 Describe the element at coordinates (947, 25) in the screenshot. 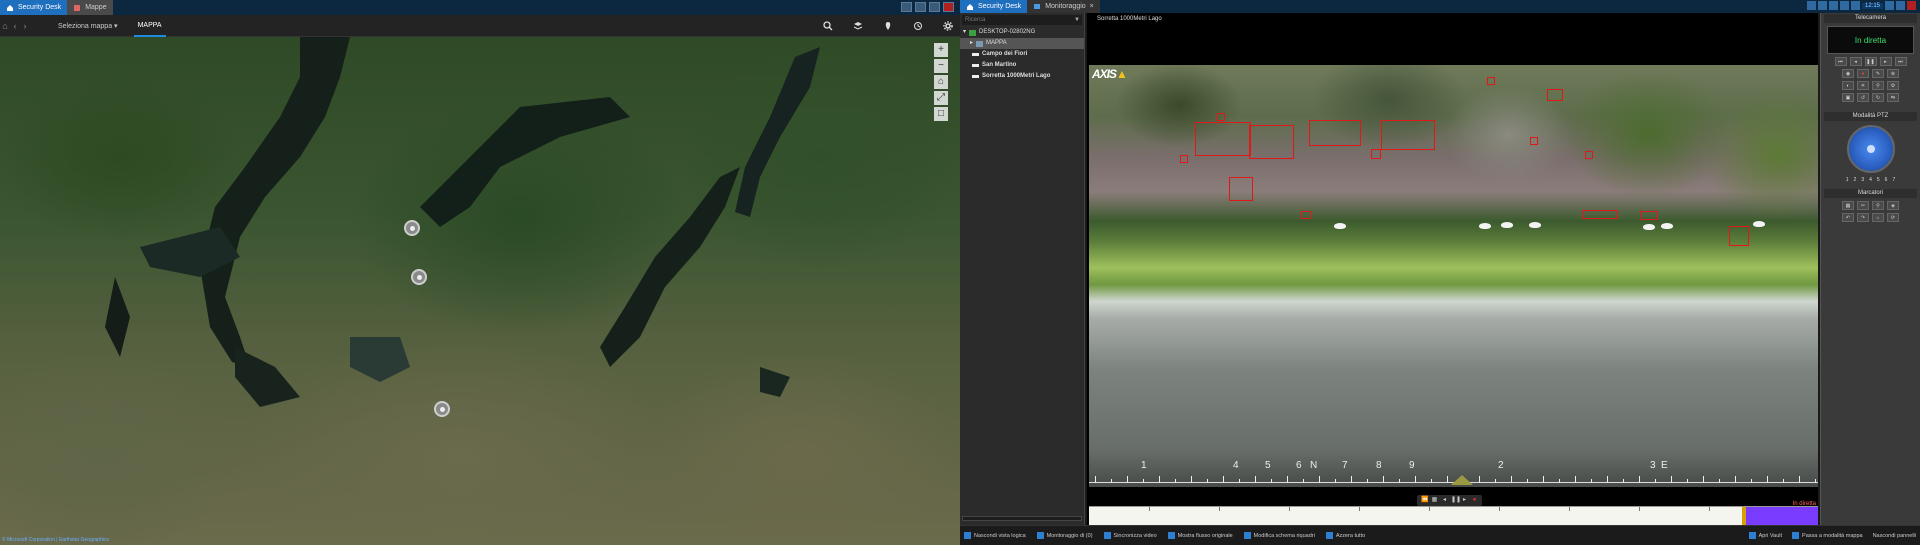

I see `settings-icon` at that location.